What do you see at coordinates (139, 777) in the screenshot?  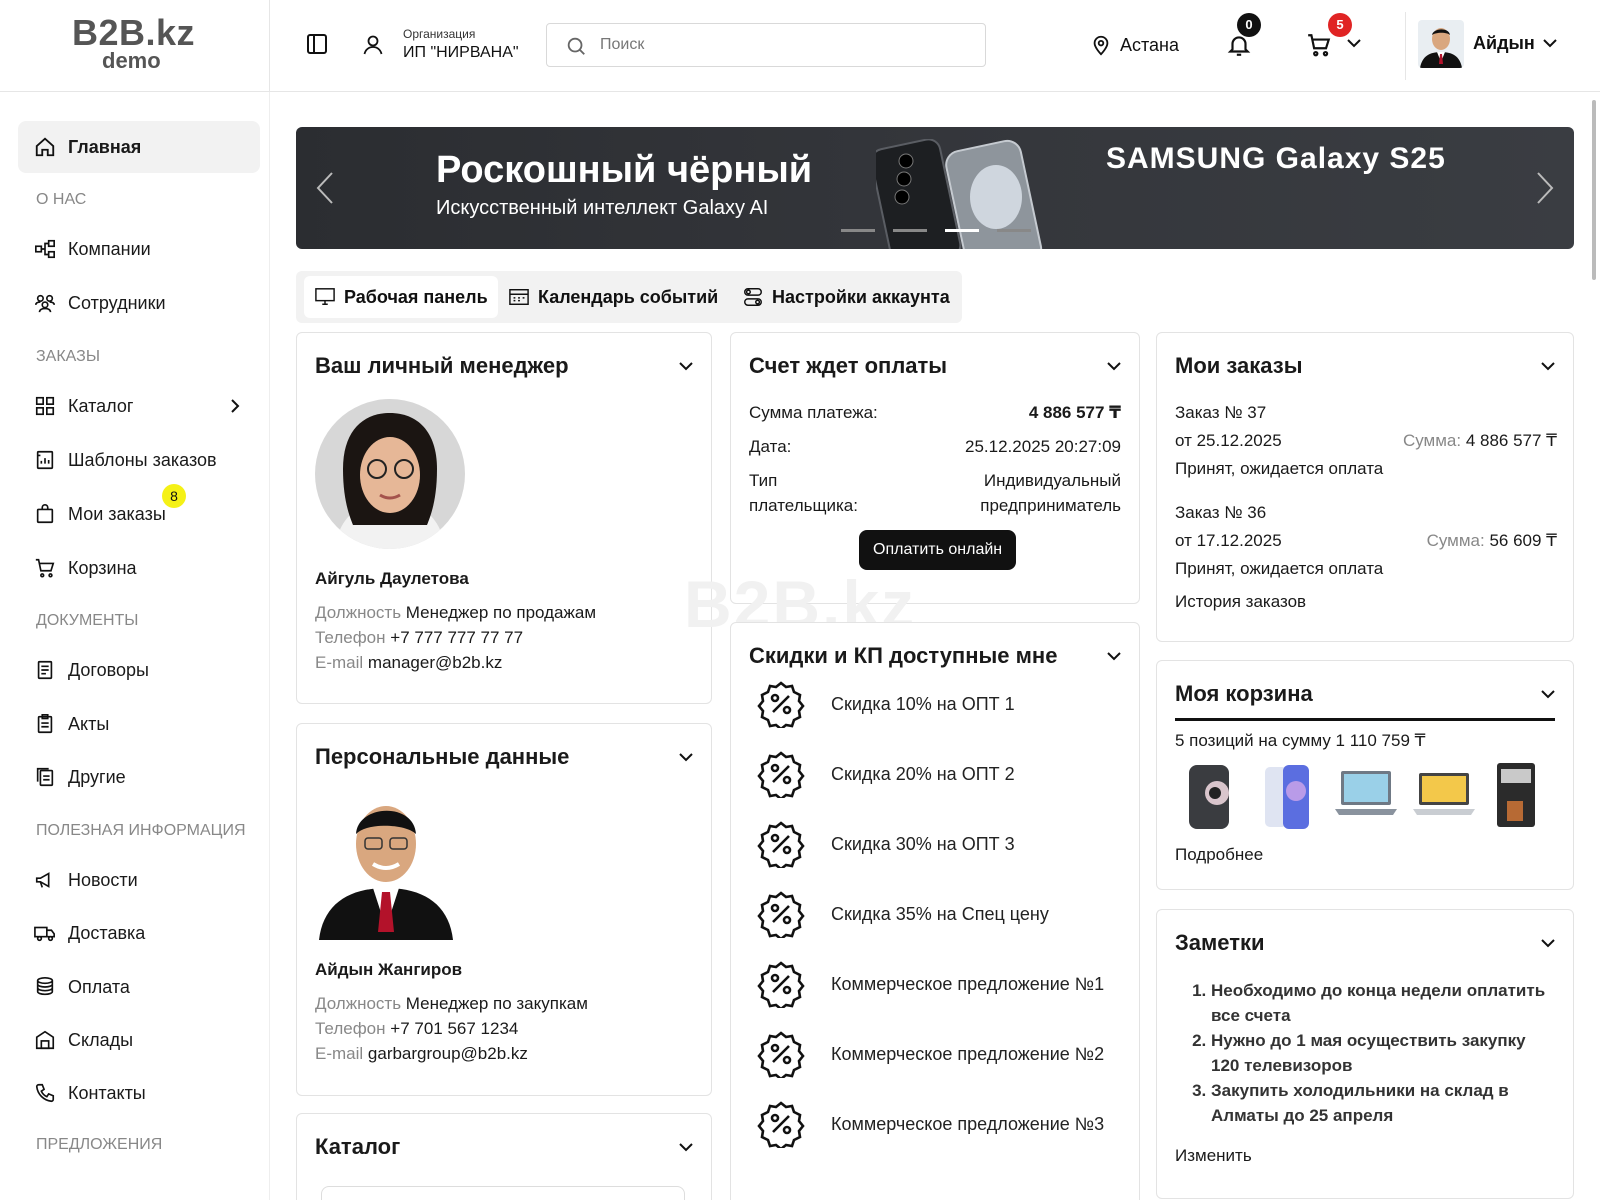 I see `sidebar-item-other: Другие` at bounding box center [139, 777].